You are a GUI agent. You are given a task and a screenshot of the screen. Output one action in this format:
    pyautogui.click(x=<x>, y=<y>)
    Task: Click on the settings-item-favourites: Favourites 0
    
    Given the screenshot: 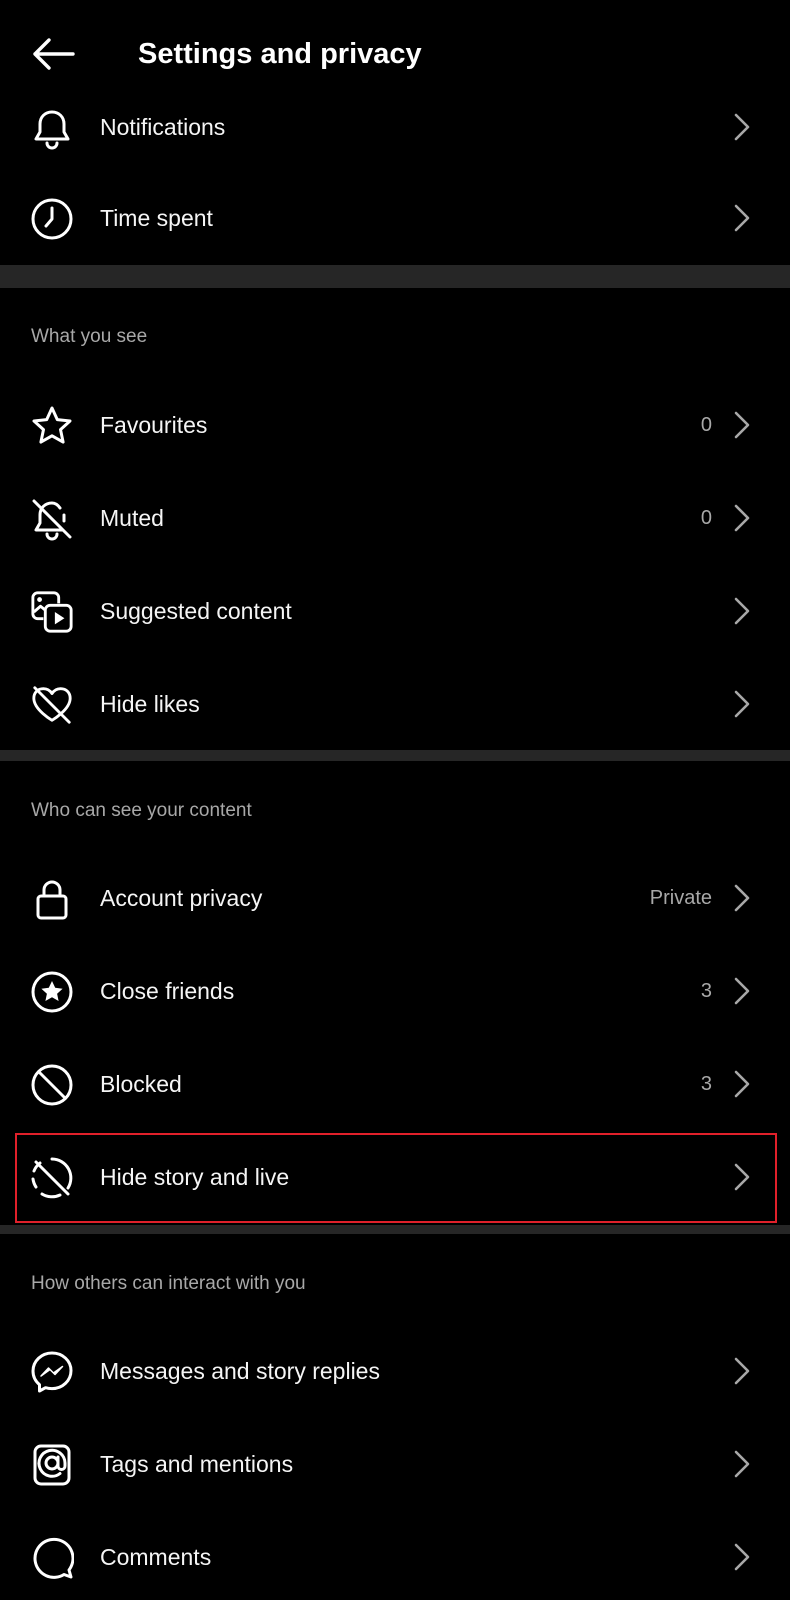 What is the action you would take?
    pyautogui.click(x=395, y=425)
    